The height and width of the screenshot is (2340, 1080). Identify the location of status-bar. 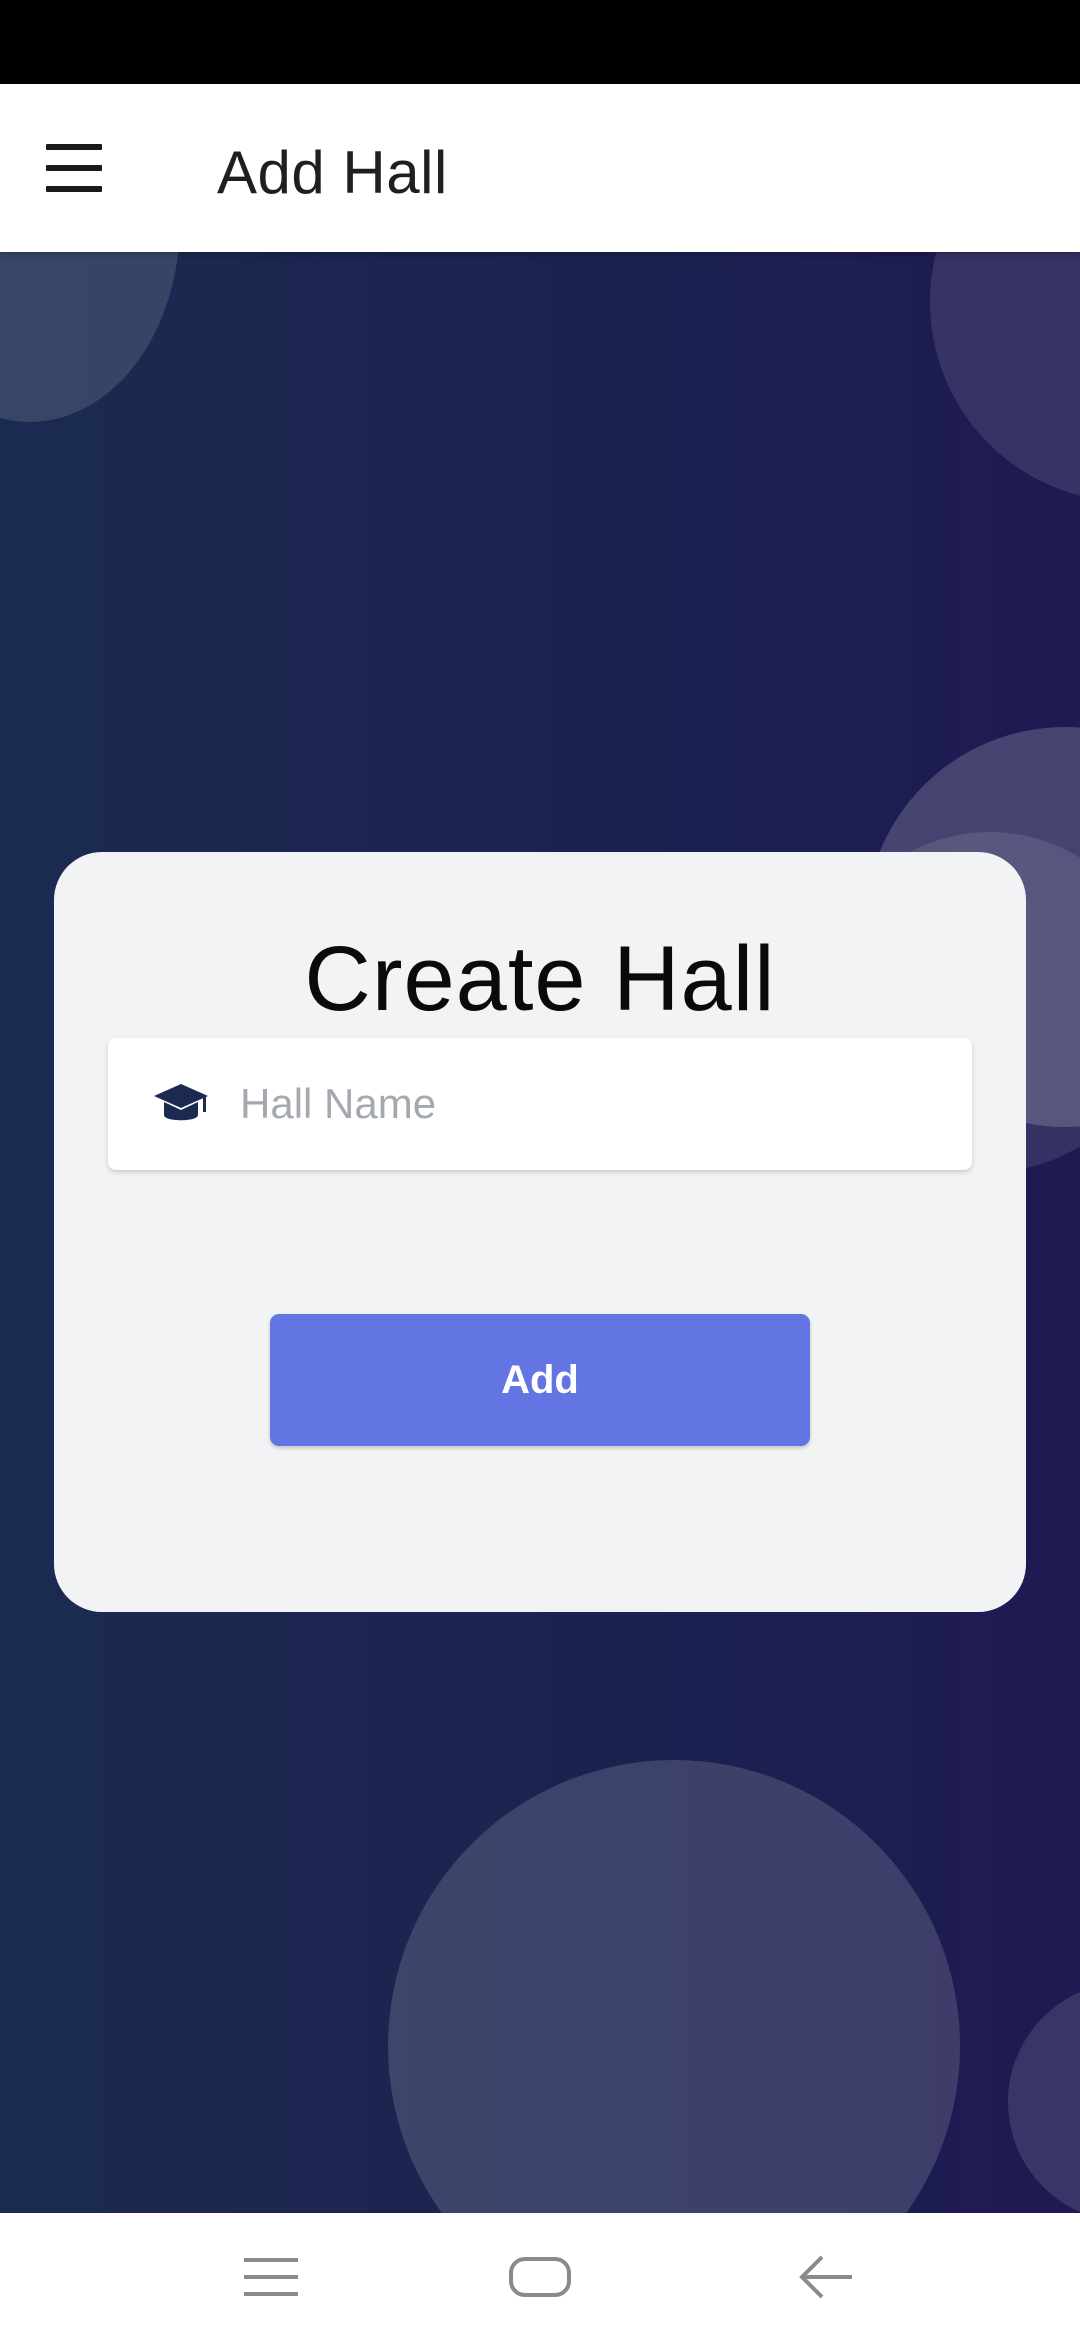
(540, 42).